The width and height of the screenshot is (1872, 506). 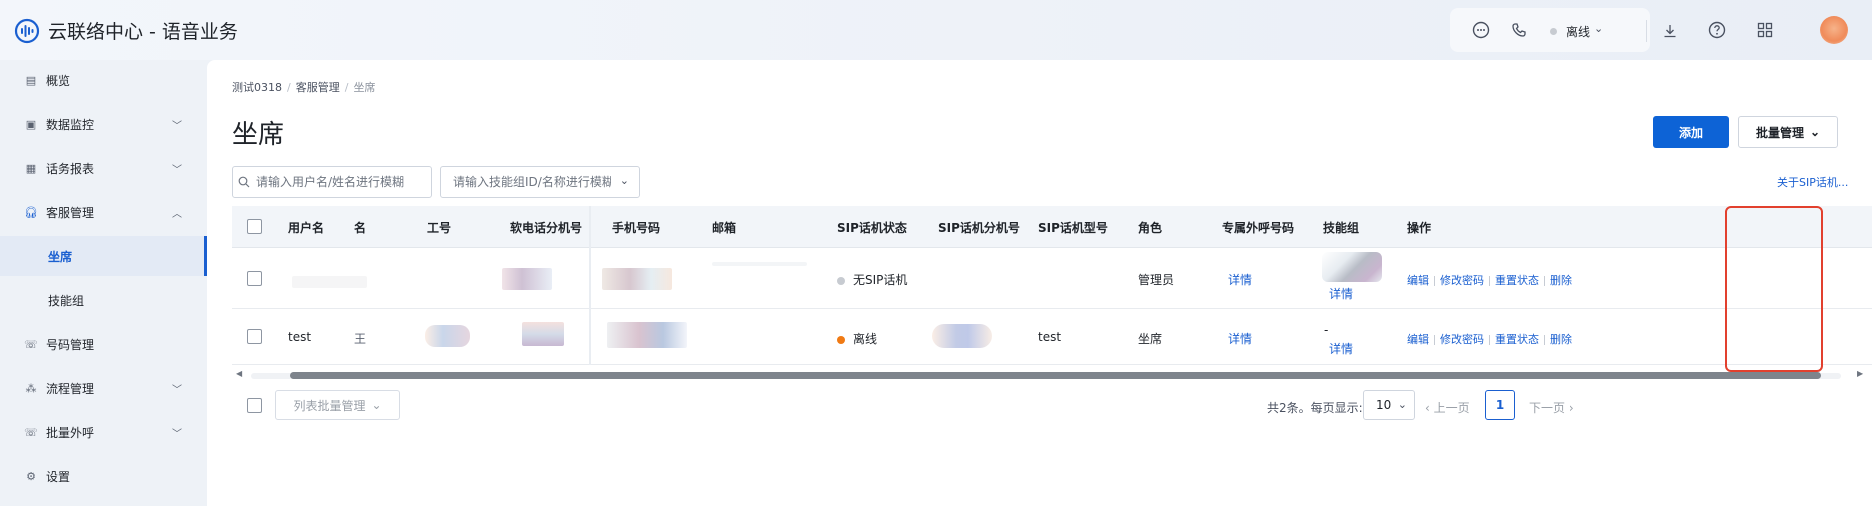 What do you see at coordinates (1150, 228) in the screenshot?
I see `column-header: 角色` at bounding box center [1150, 228].